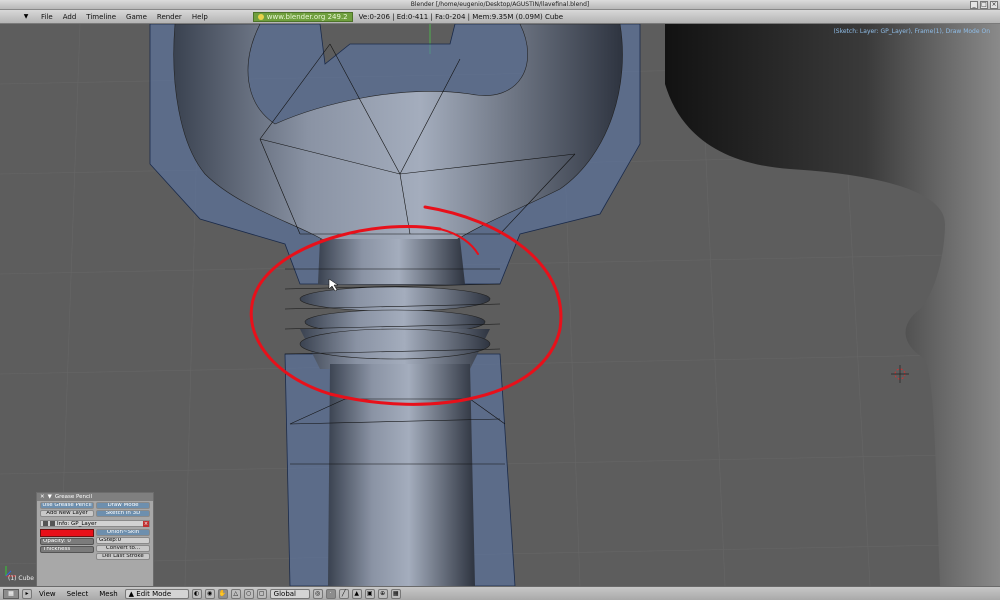  Describe the element at coordinates (42, 497) in the screenshot. I see `panel-close-icon: ✕` at that location.